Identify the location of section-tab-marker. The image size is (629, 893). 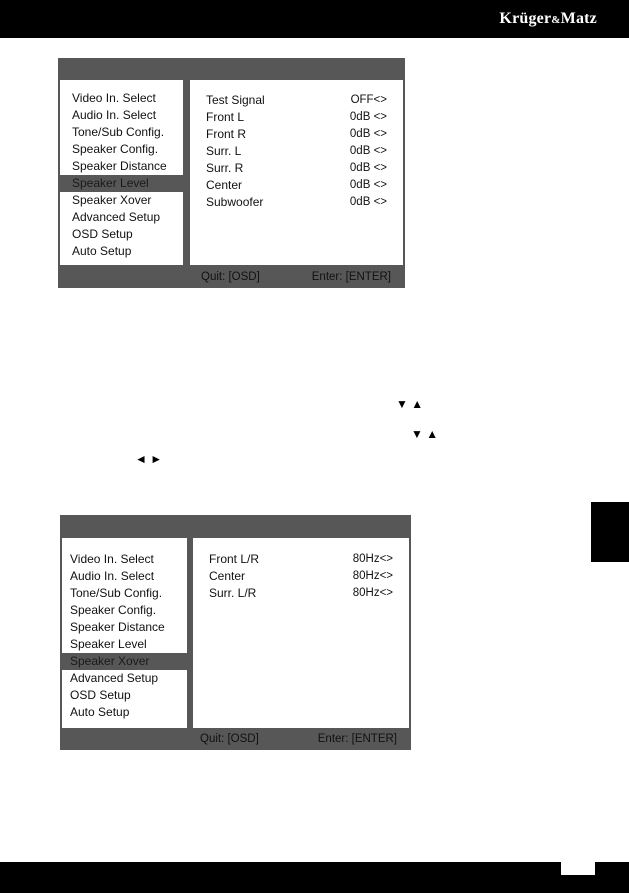
(610, 532).